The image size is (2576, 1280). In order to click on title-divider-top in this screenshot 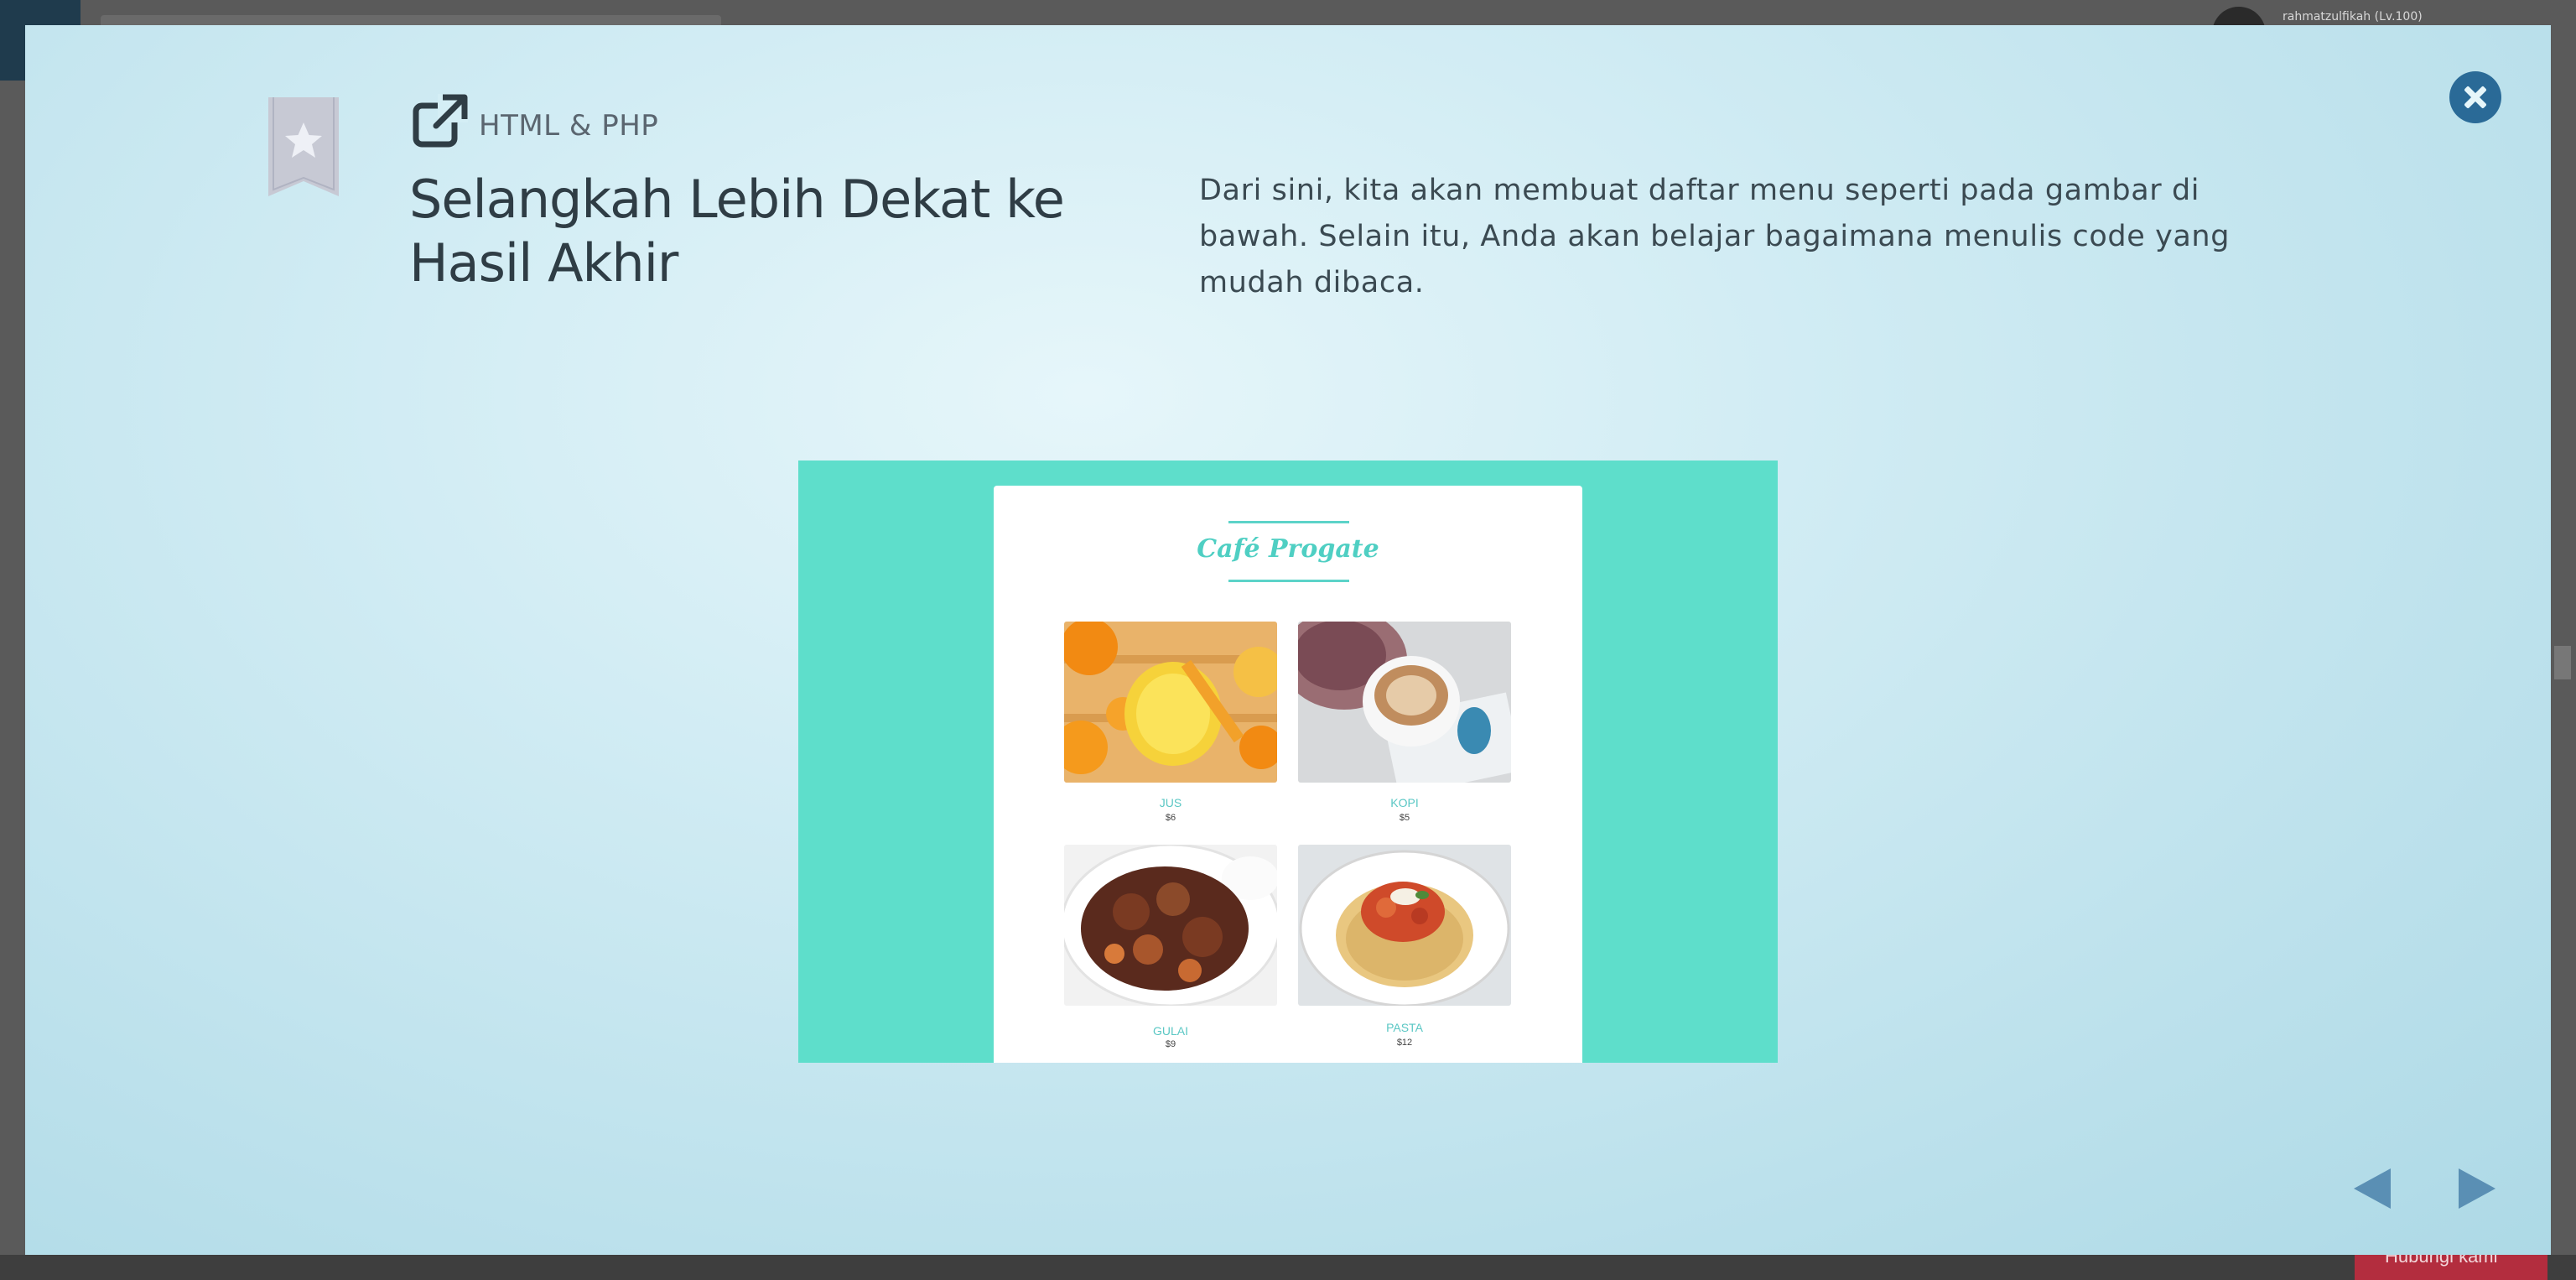, I will do `click(1288, 522)`.